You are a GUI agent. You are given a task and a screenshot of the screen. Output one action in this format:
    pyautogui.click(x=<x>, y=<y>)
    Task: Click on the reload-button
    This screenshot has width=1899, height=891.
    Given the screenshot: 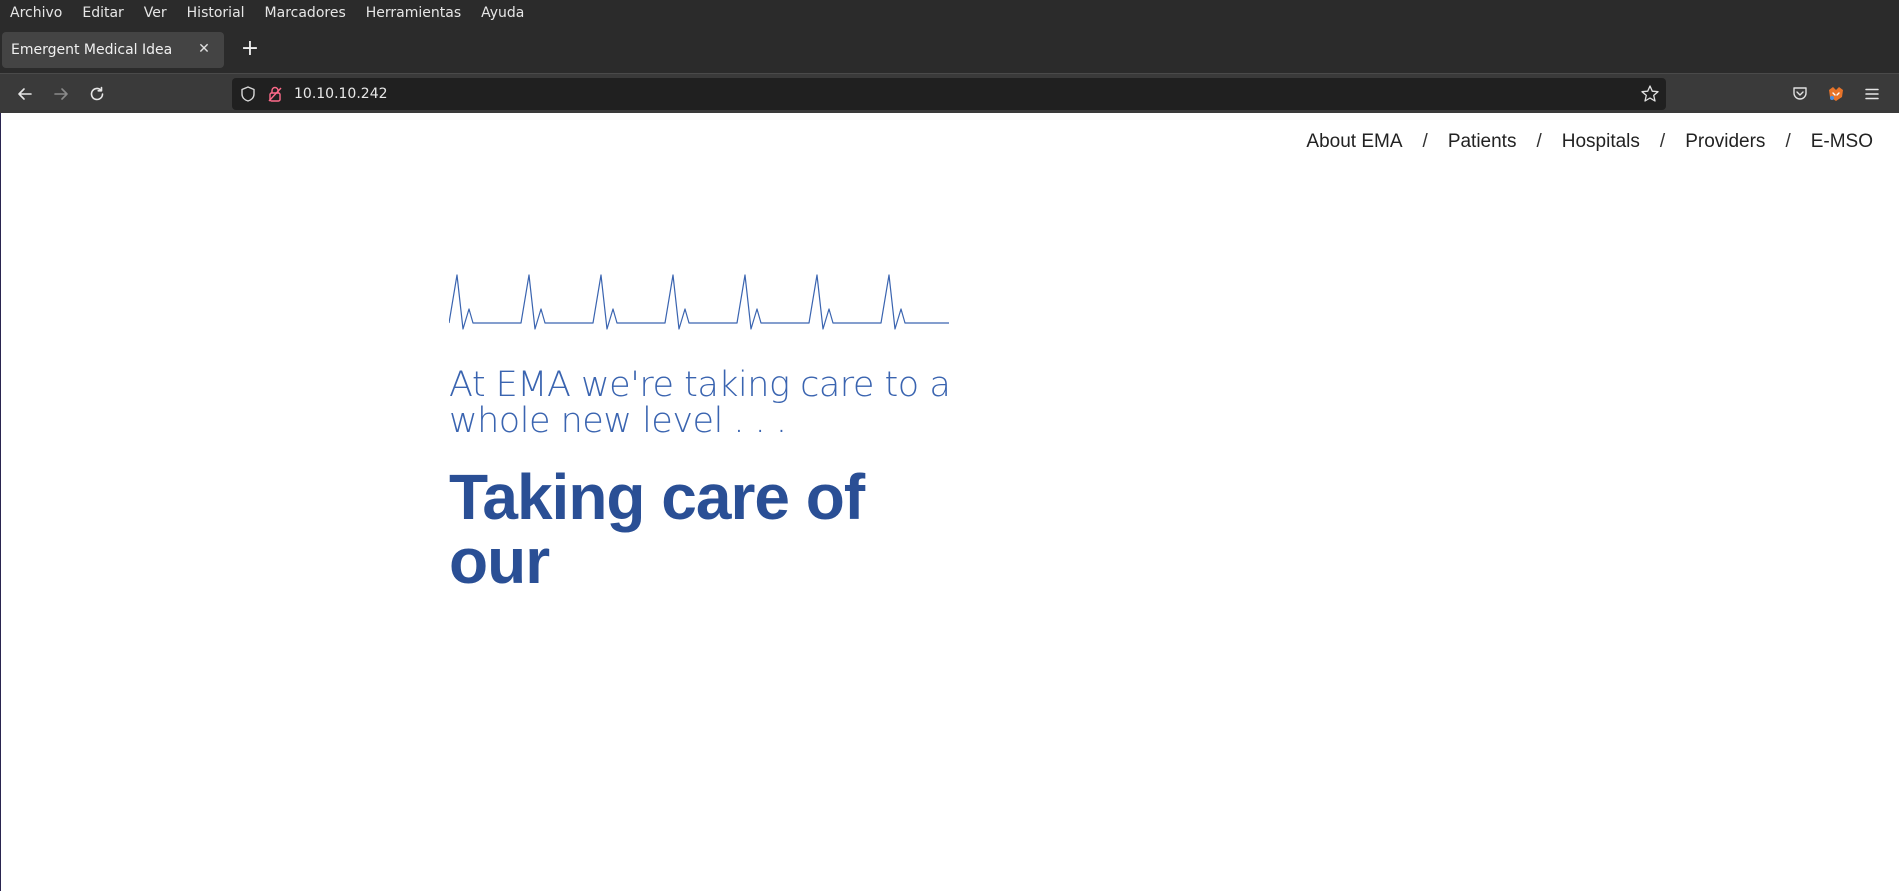 What is the action you would take?
    pyautogui.click(x=97, y=94)
    